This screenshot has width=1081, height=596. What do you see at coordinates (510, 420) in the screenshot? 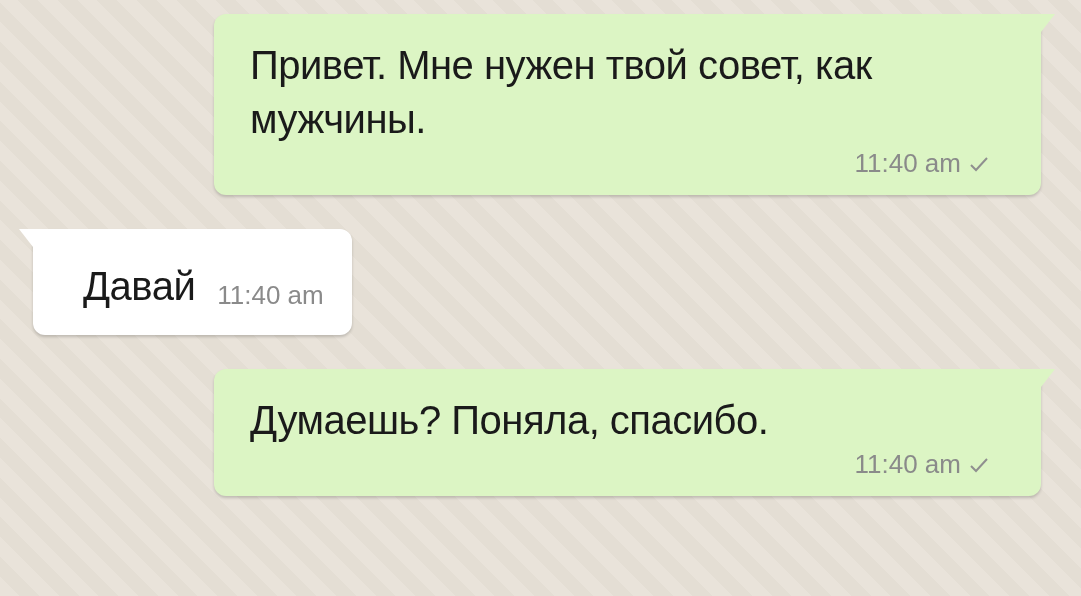
I see `message-text: Думаешь? Поняла, спасибо.` at bounding box center [510, 420].